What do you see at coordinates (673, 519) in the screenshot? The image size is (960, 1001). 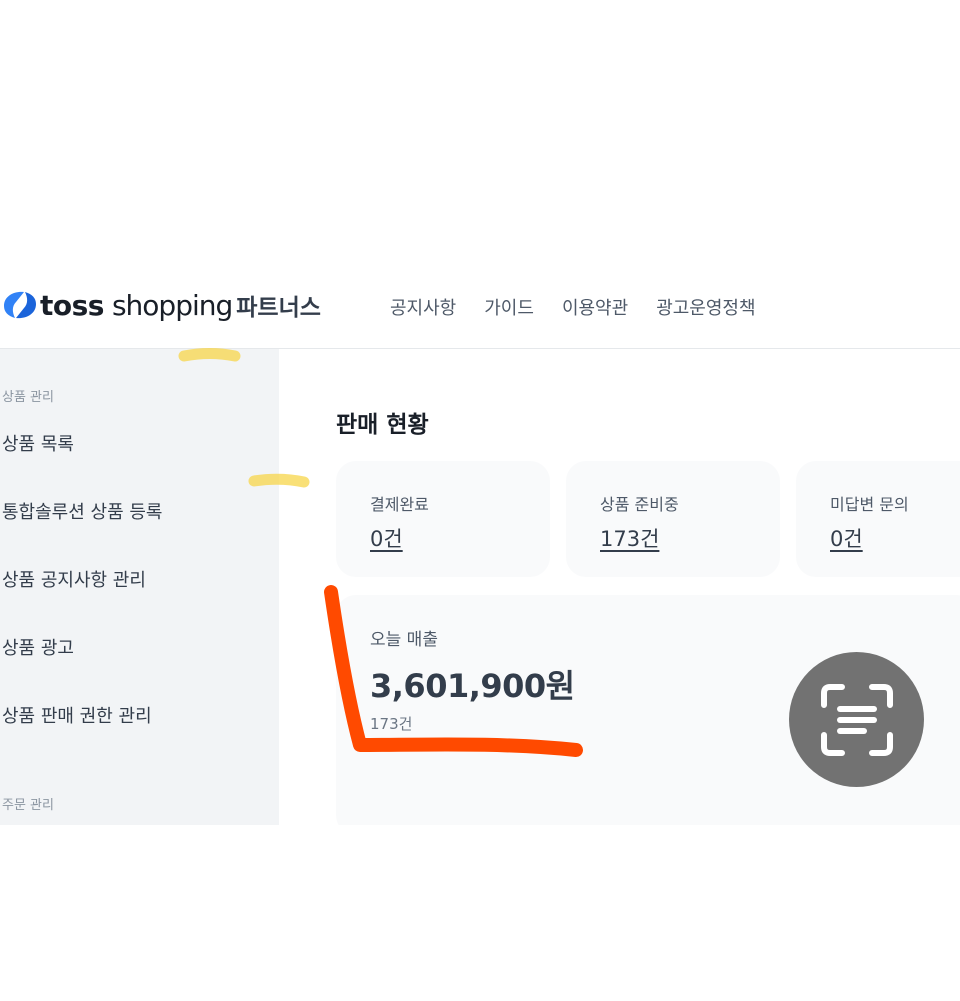 I see `stat-card-preparing: 상품 준비중 173건` at bounding box center [673, 519].